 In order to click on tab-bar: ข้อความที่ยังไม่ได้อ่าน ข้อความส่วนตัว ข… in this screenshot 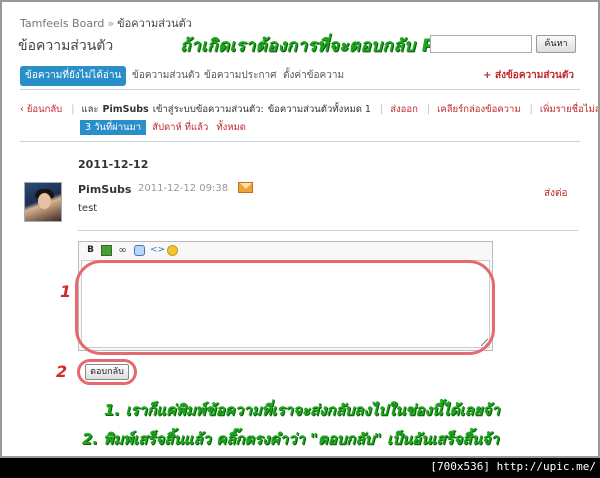, I will do `click(300, 75)`.